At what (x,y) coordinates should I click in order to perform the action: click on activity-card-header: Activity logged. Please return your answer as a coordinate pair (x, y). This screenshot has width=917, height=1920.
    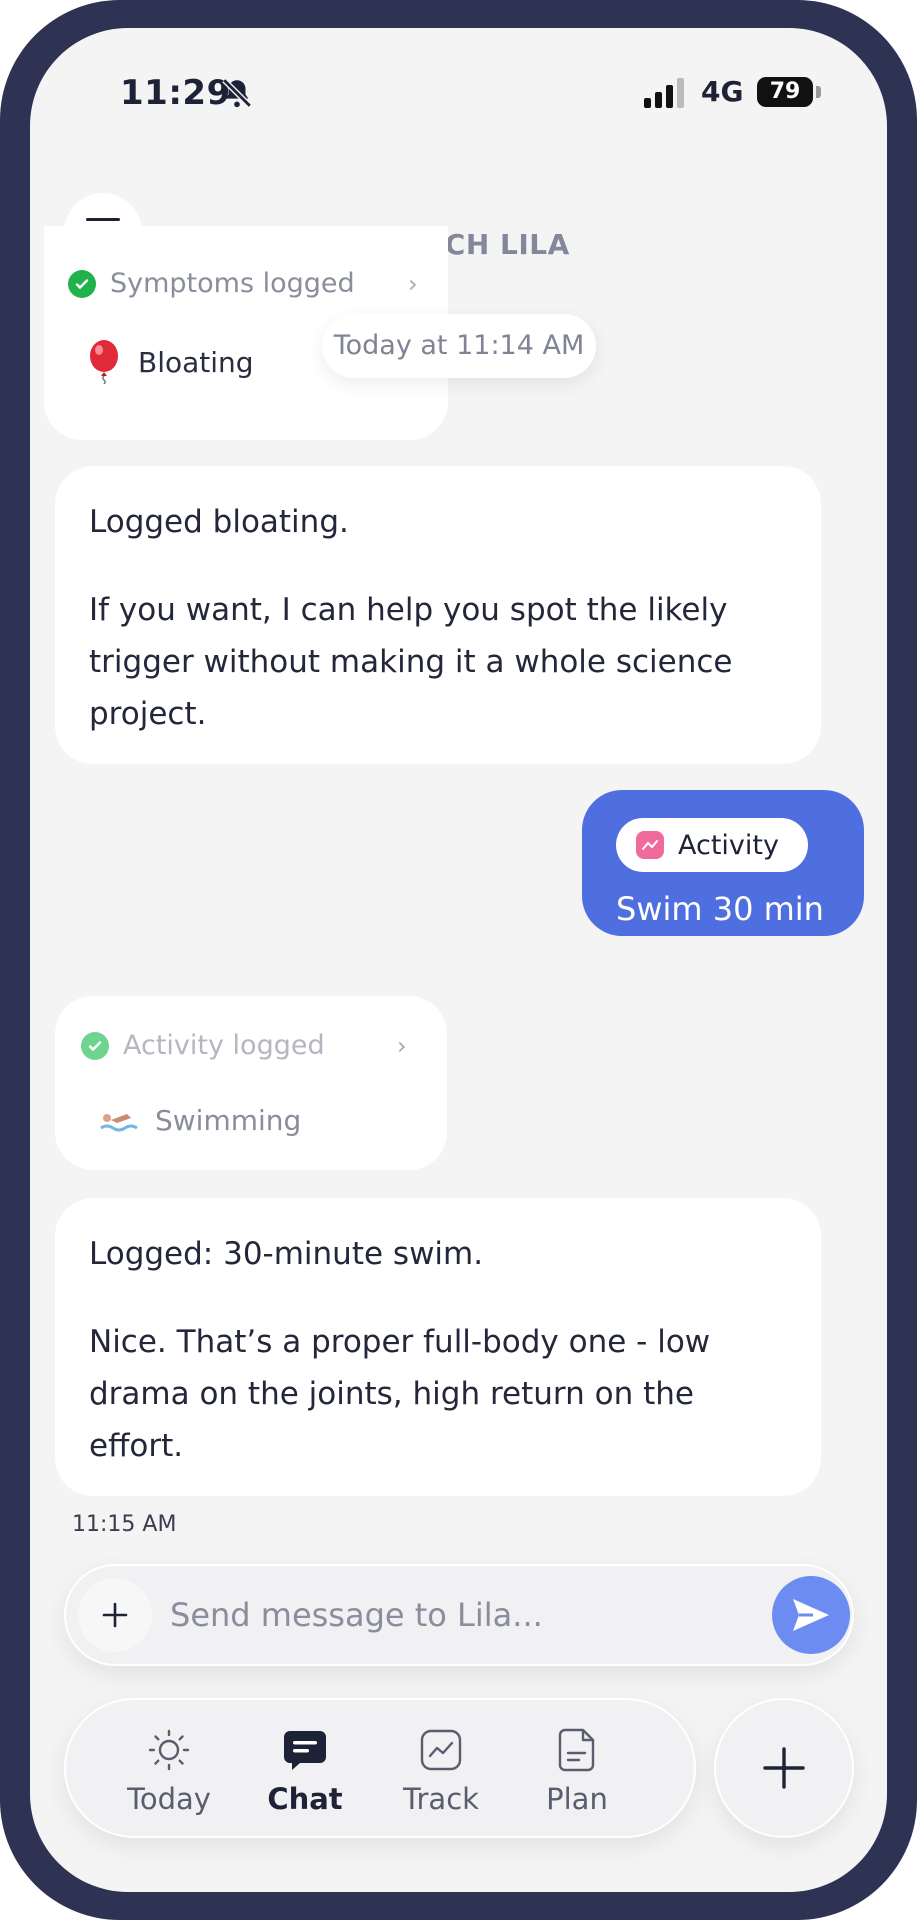
    Looking at the image, I should click on (203, 1045).